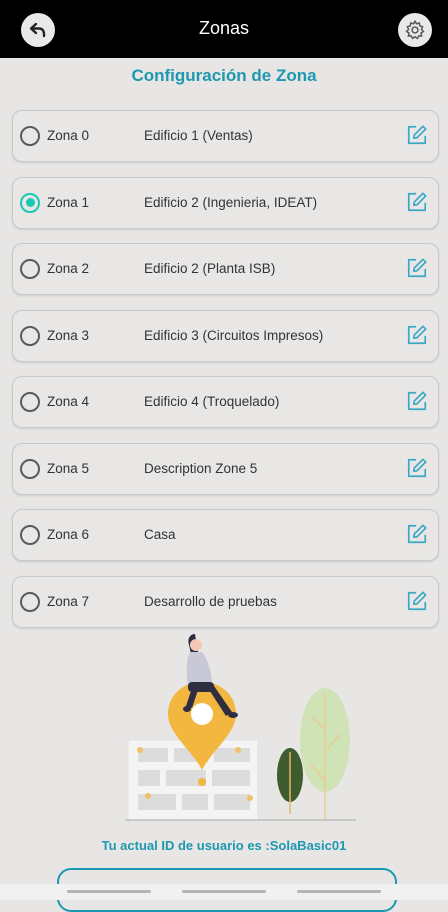 The image size is (448, 912). I want to click on zone-row: Zona 0 Edificio 1 (Ventas), so click(225, 136).